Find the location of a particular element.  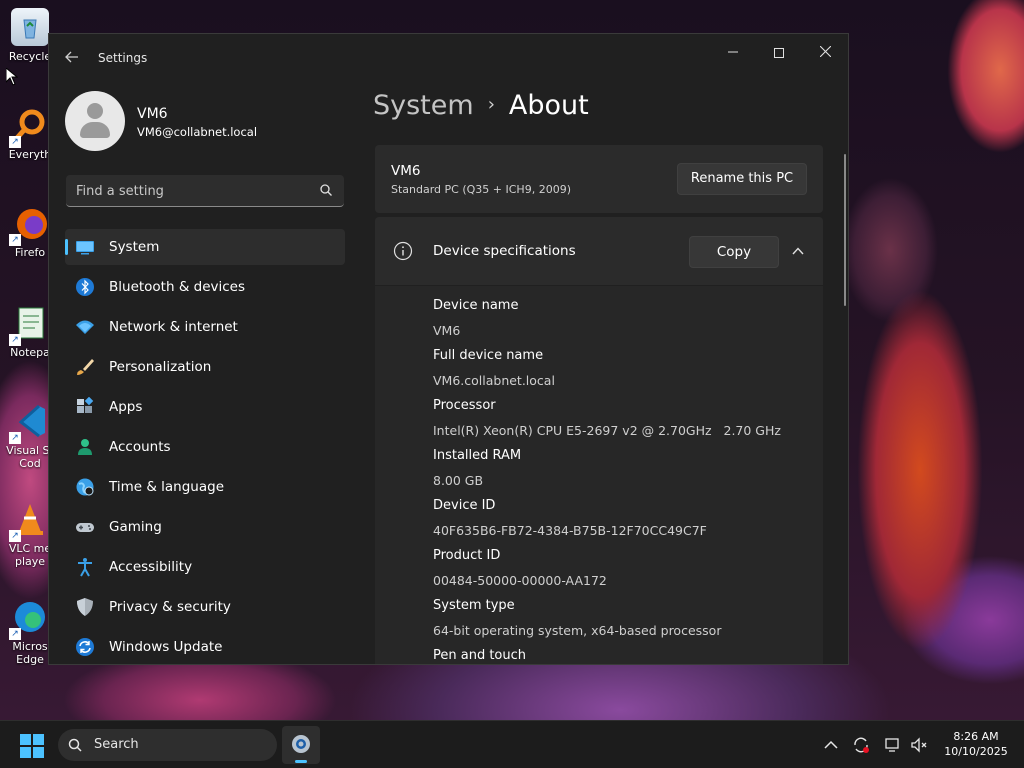

spec-label: Device ID is located at coordinates (464, 505).